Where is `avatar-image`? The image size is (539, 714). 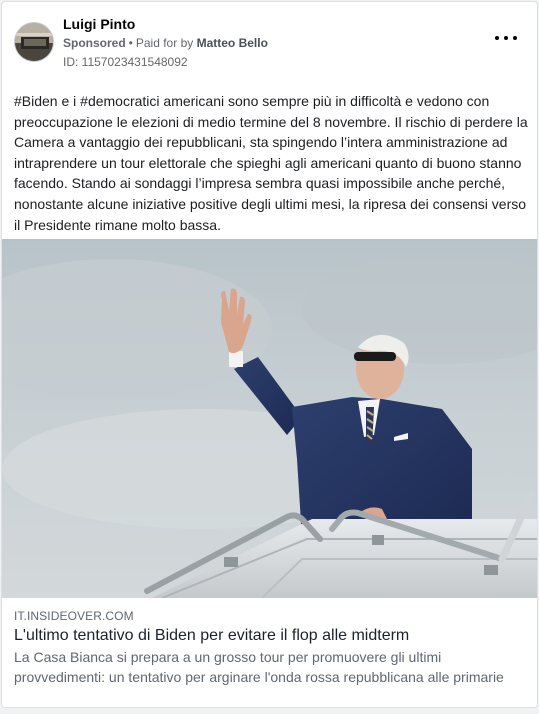
avatar-image is located at coordinates (34, 42).